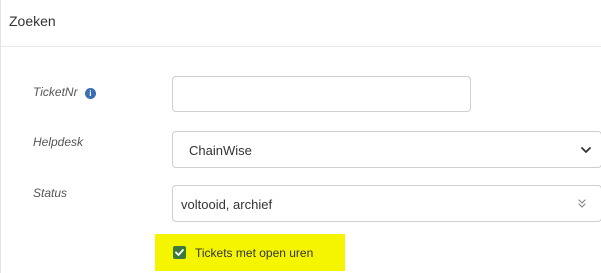  What do you see at coordinates (254, 253) in the screenshot?
I see `open-hours-label: Tickets met open uren` at bounding box center [254, 253].